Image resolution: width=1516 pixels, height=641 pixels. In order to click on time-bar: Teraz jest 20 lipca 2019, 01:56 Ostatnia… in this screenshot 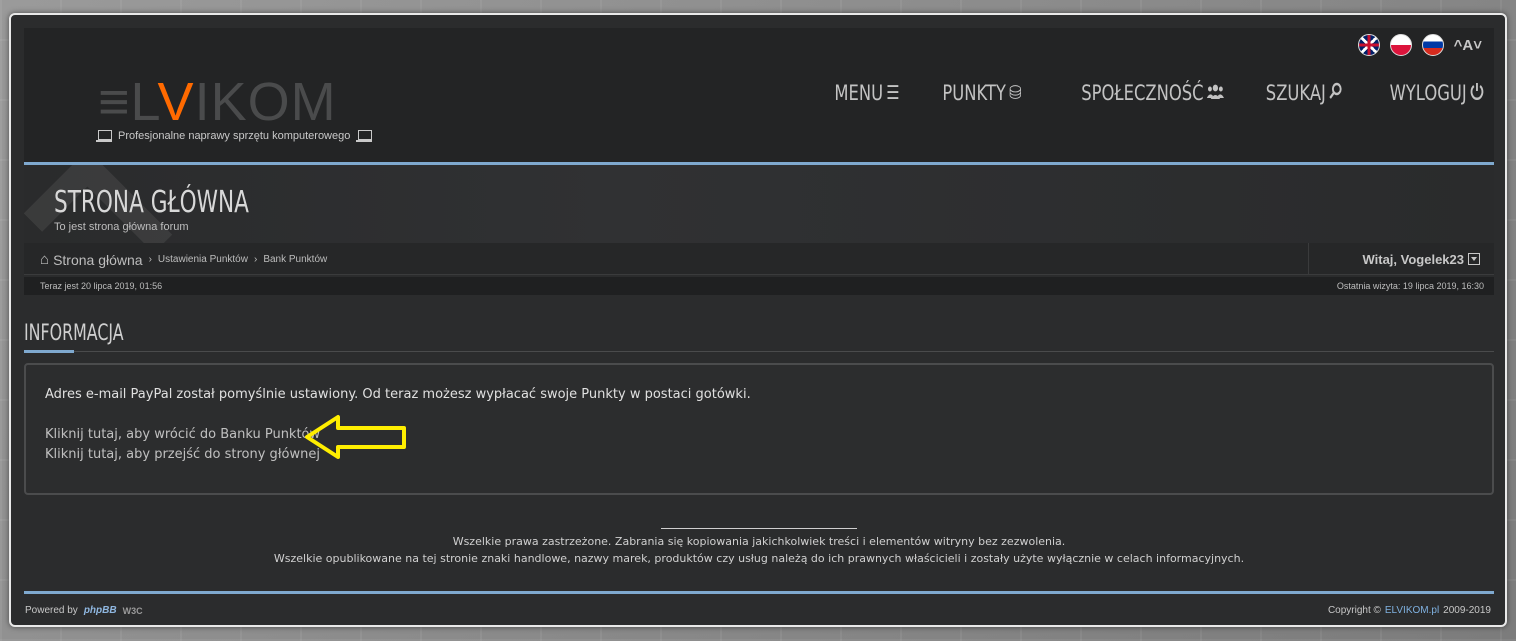, I will do `click(759, 286)`.